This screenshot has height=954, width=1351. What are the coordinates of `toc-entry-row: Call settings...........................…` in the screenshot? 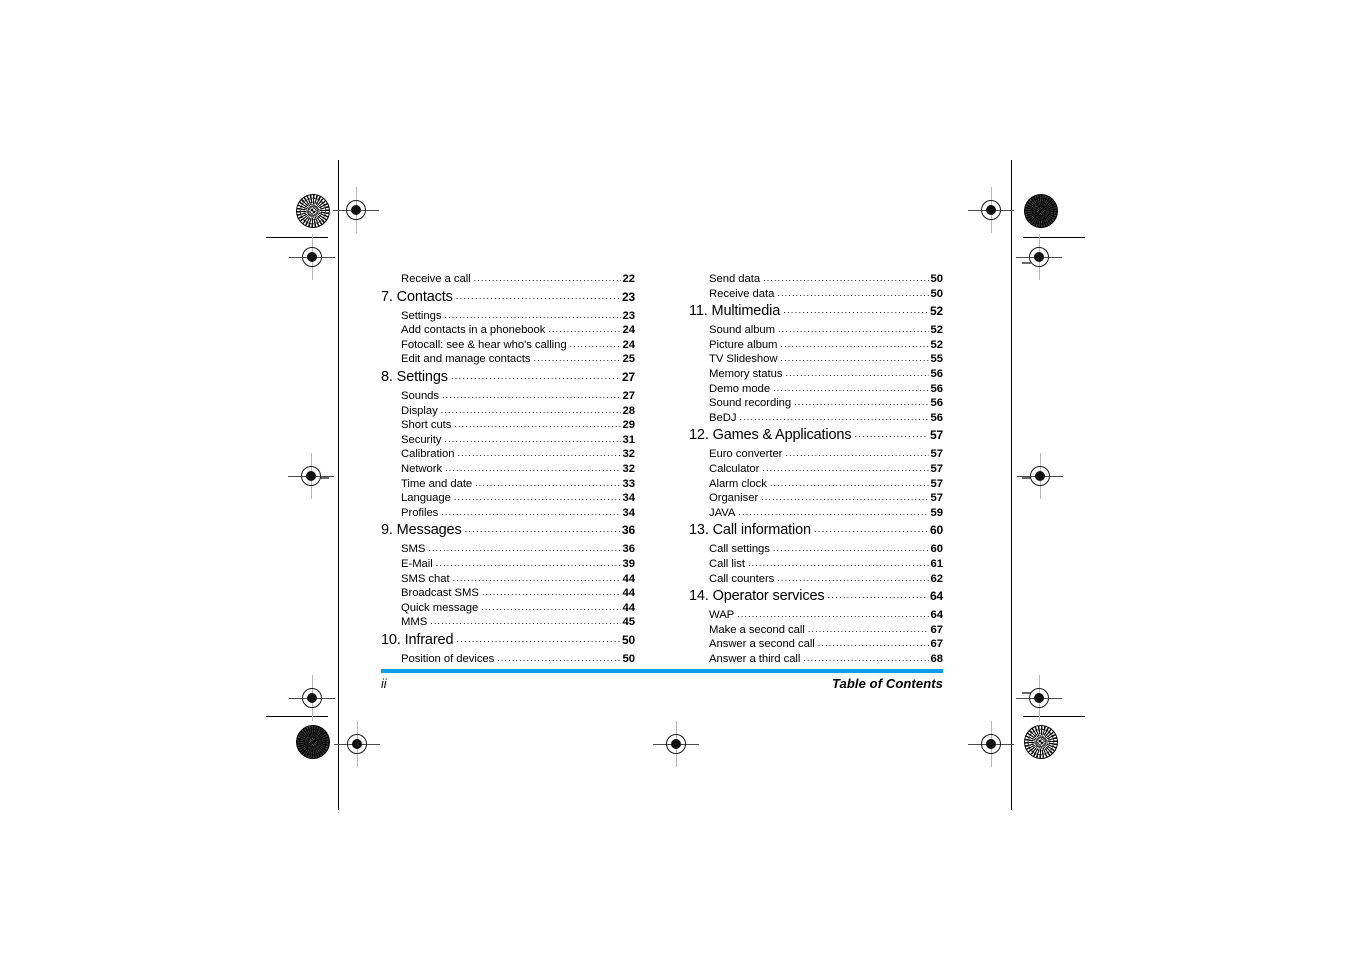 It's located at (816, 549).